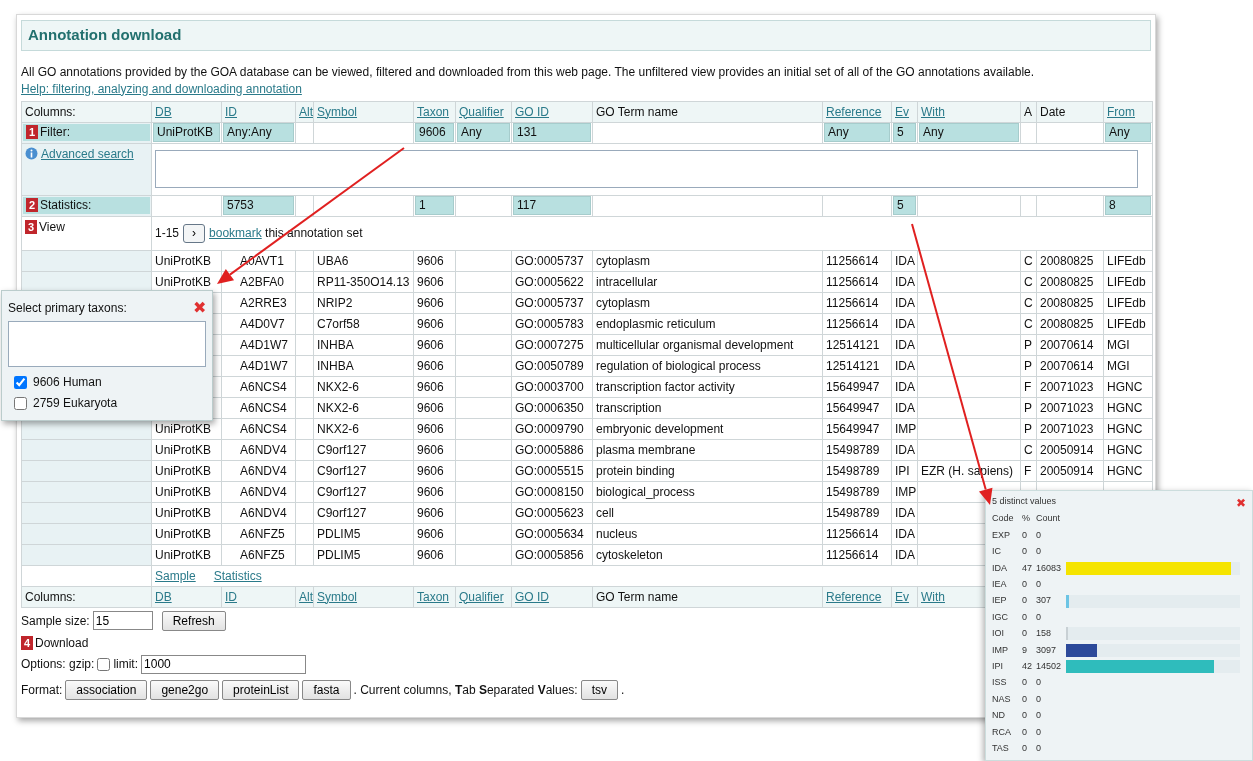  I want to click on percent-value: 42, so click(1027, 666).